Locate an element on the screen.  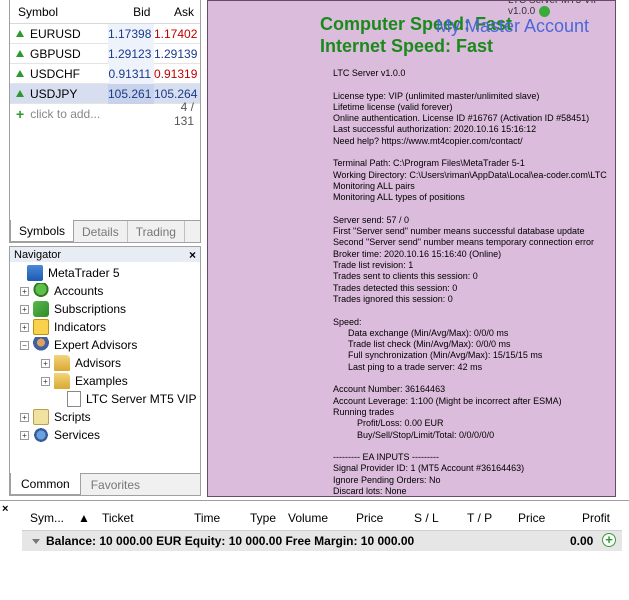
scripts-icon is located at coordinates (41, 417).